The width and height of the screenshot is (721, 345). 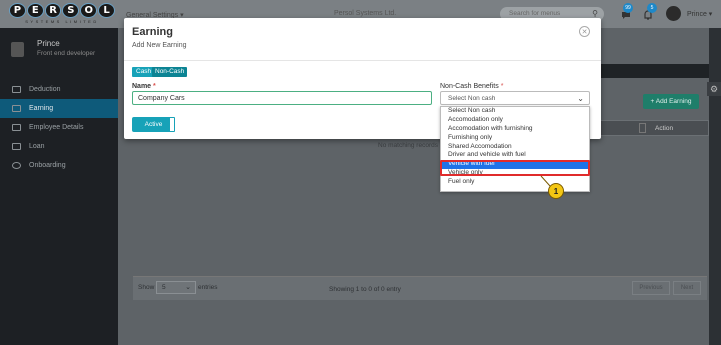 What do you see at coordinates (152, 32) in the screenshot?
I see `modal-title: Earning` at bounding box center [152, 32].